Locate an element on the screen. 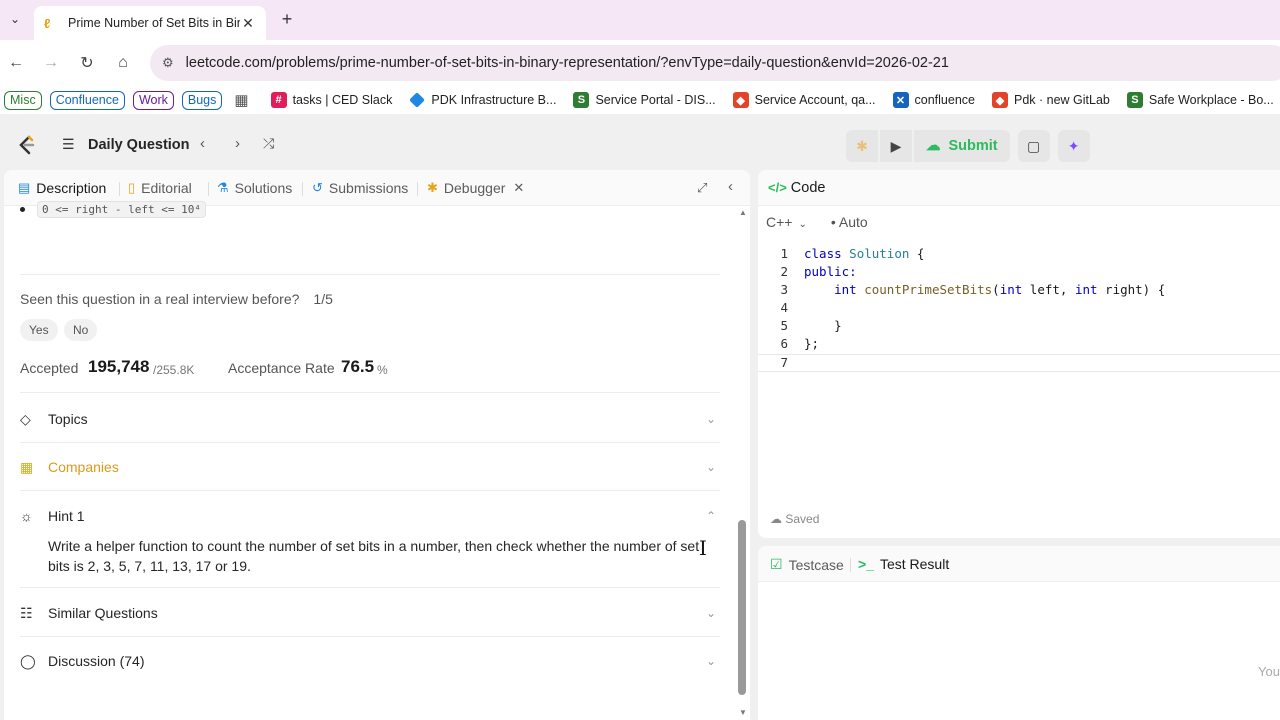 The width and height of the screenshot is (1280, 720). forward-icon: → is located at coordinates (51, 63).